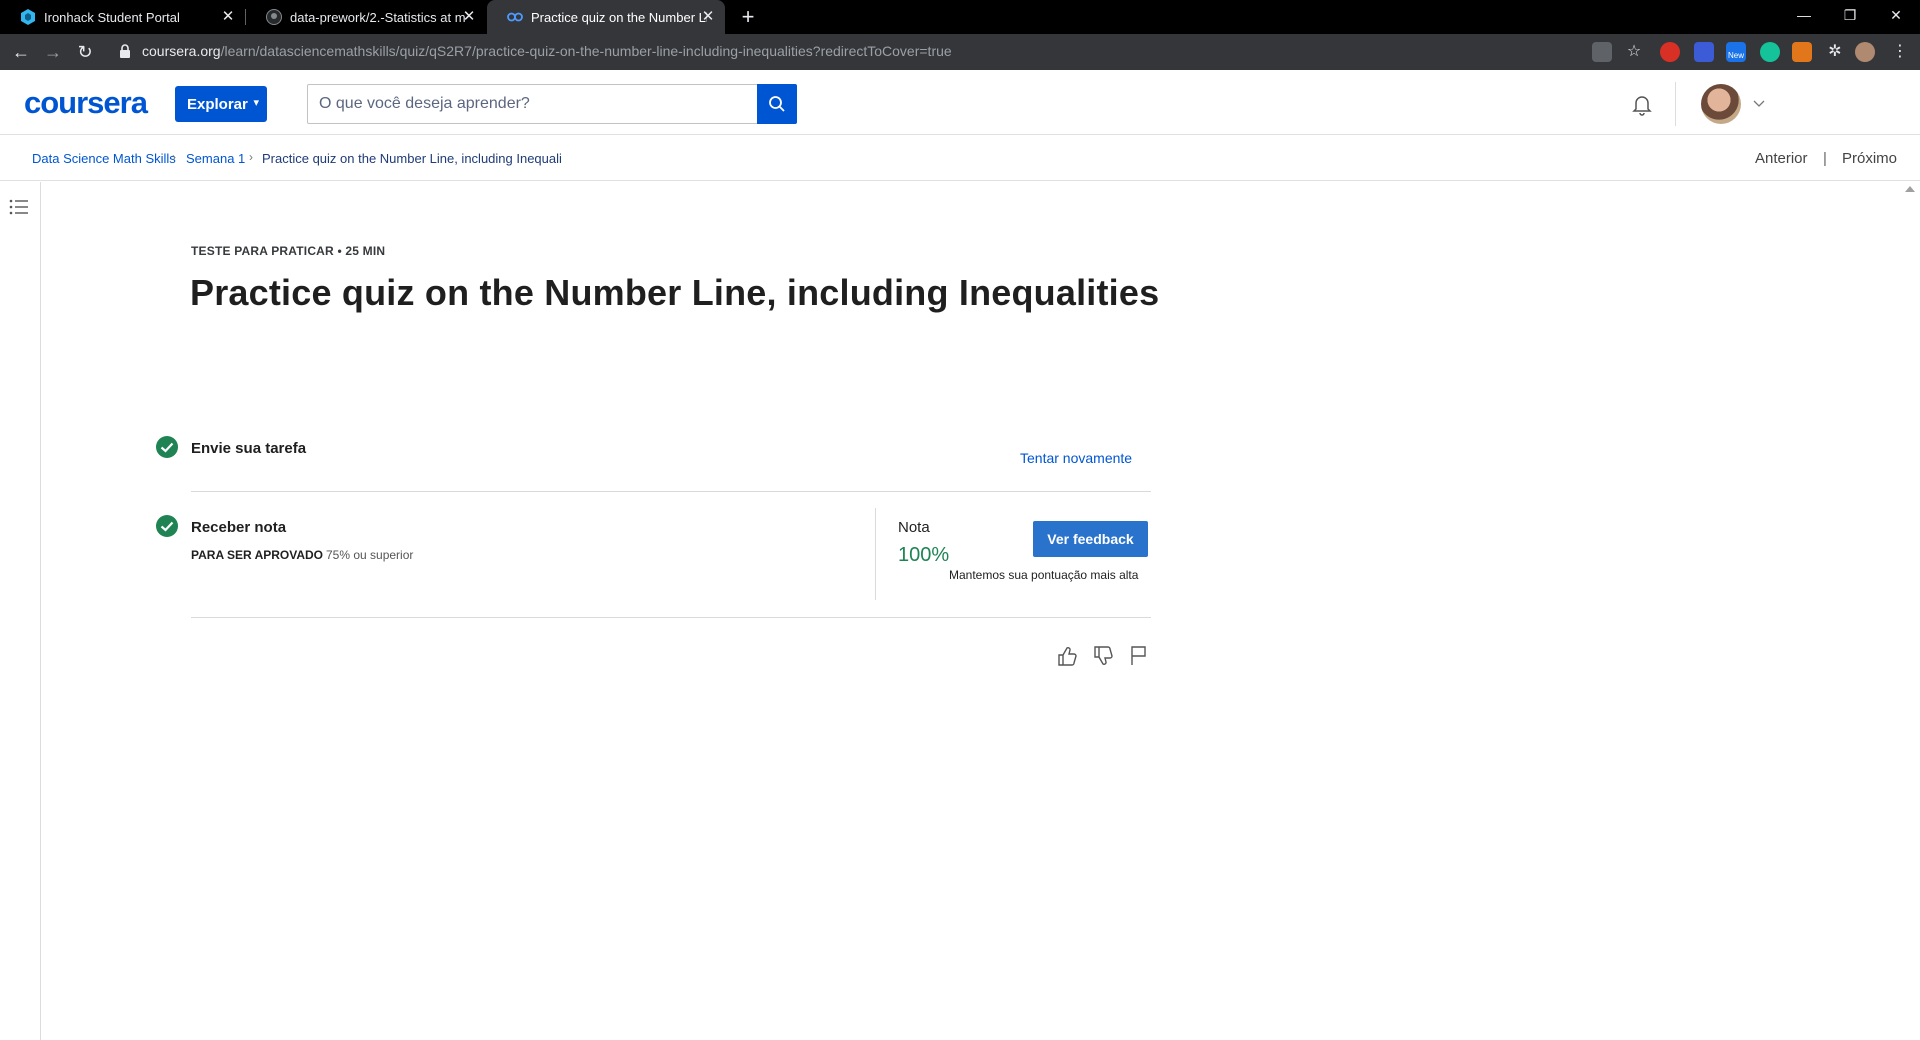 This screenshot has height=1040, width=1920. Describe the element at coordinates (104, 158) in the screenshot. I see `breadcrumb-course: Data Science Math Skills` at that location.